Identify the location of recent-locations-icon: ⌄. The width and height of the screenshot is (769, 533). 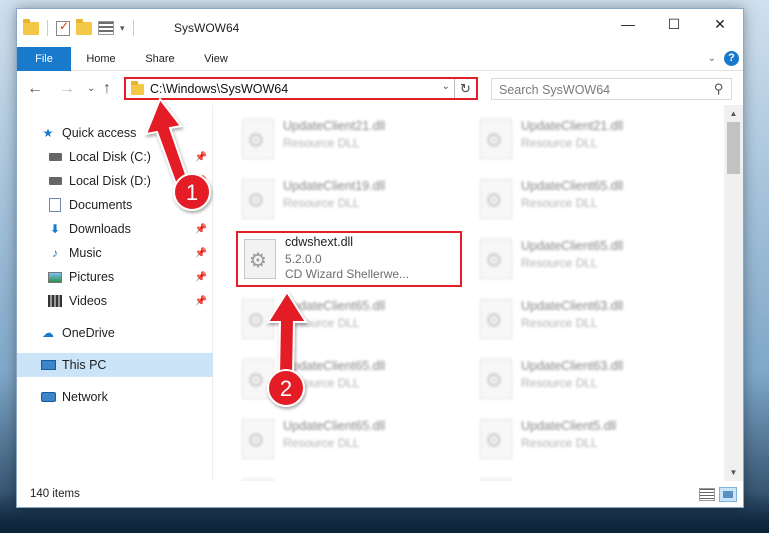
(91, 88).